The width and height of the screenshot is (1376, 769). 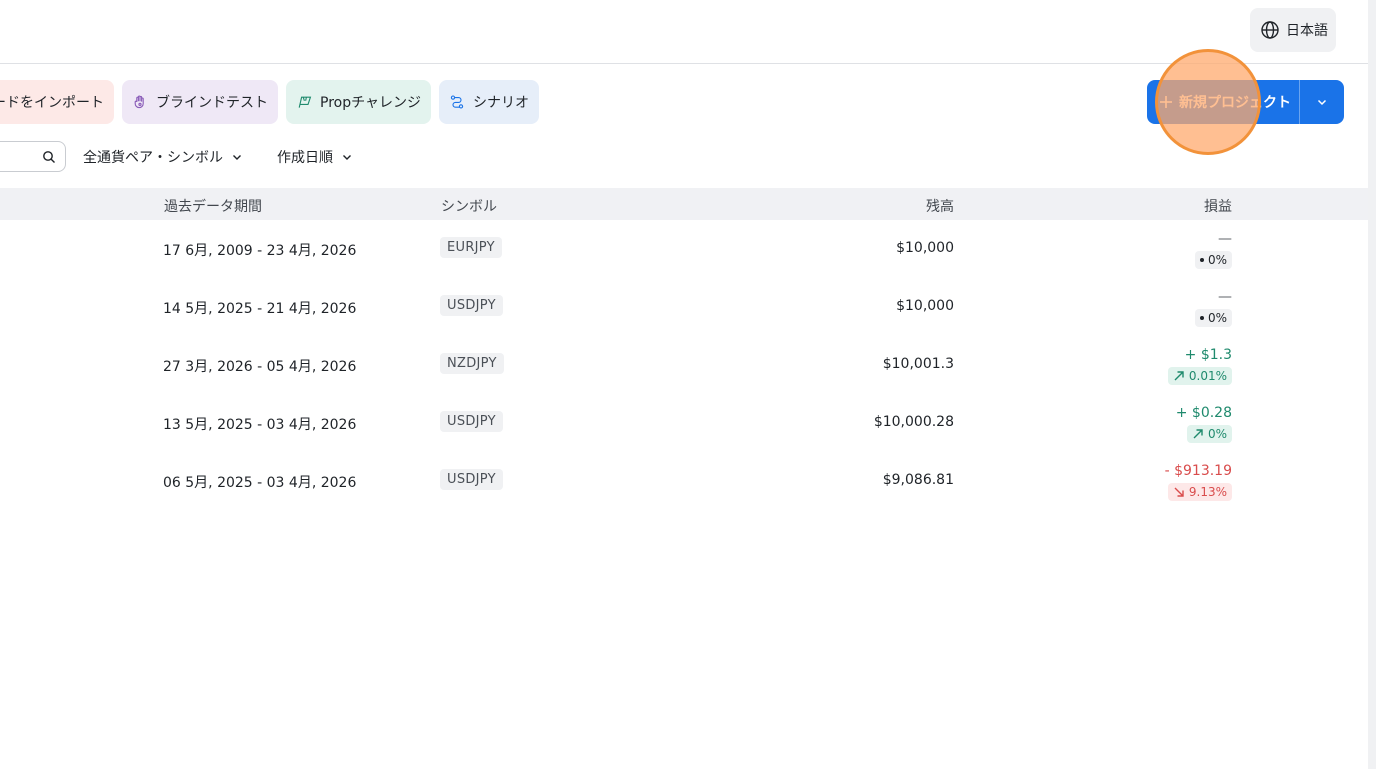 I want to click on pnl-value: - $913.19, so click(x=1198, y=471).